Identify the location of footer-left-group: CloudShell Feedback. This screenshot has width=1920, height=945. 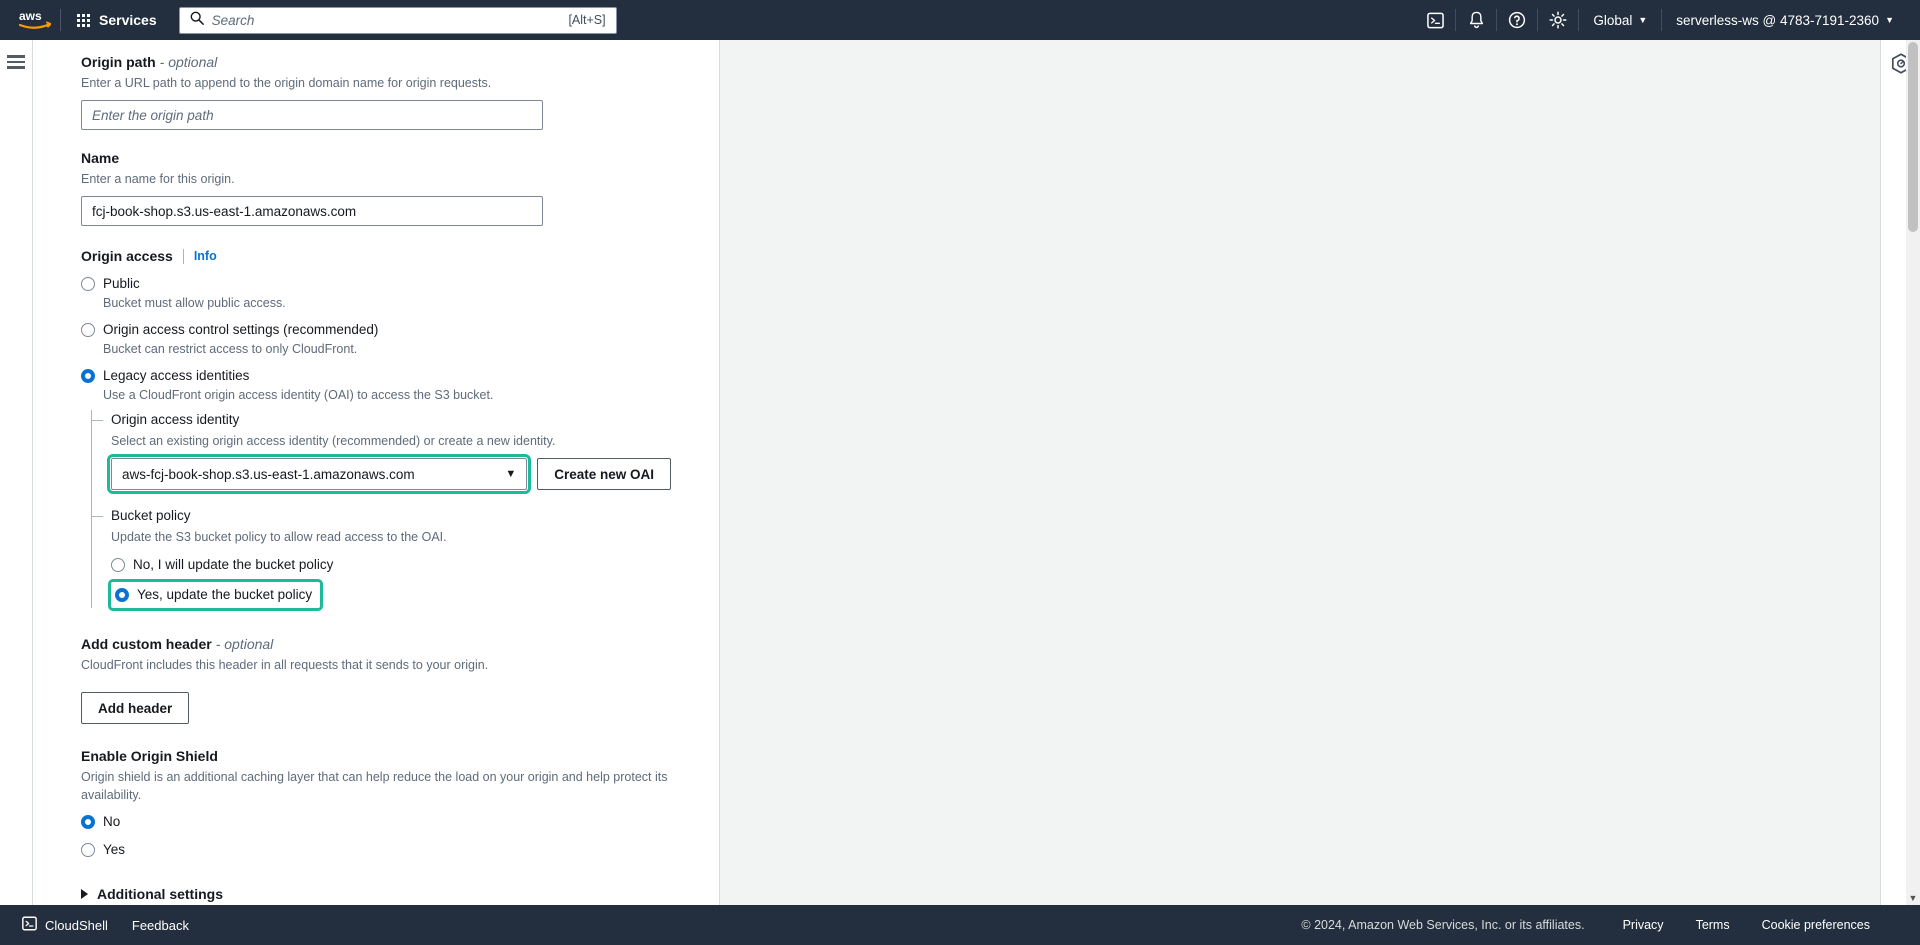
(100, 925).